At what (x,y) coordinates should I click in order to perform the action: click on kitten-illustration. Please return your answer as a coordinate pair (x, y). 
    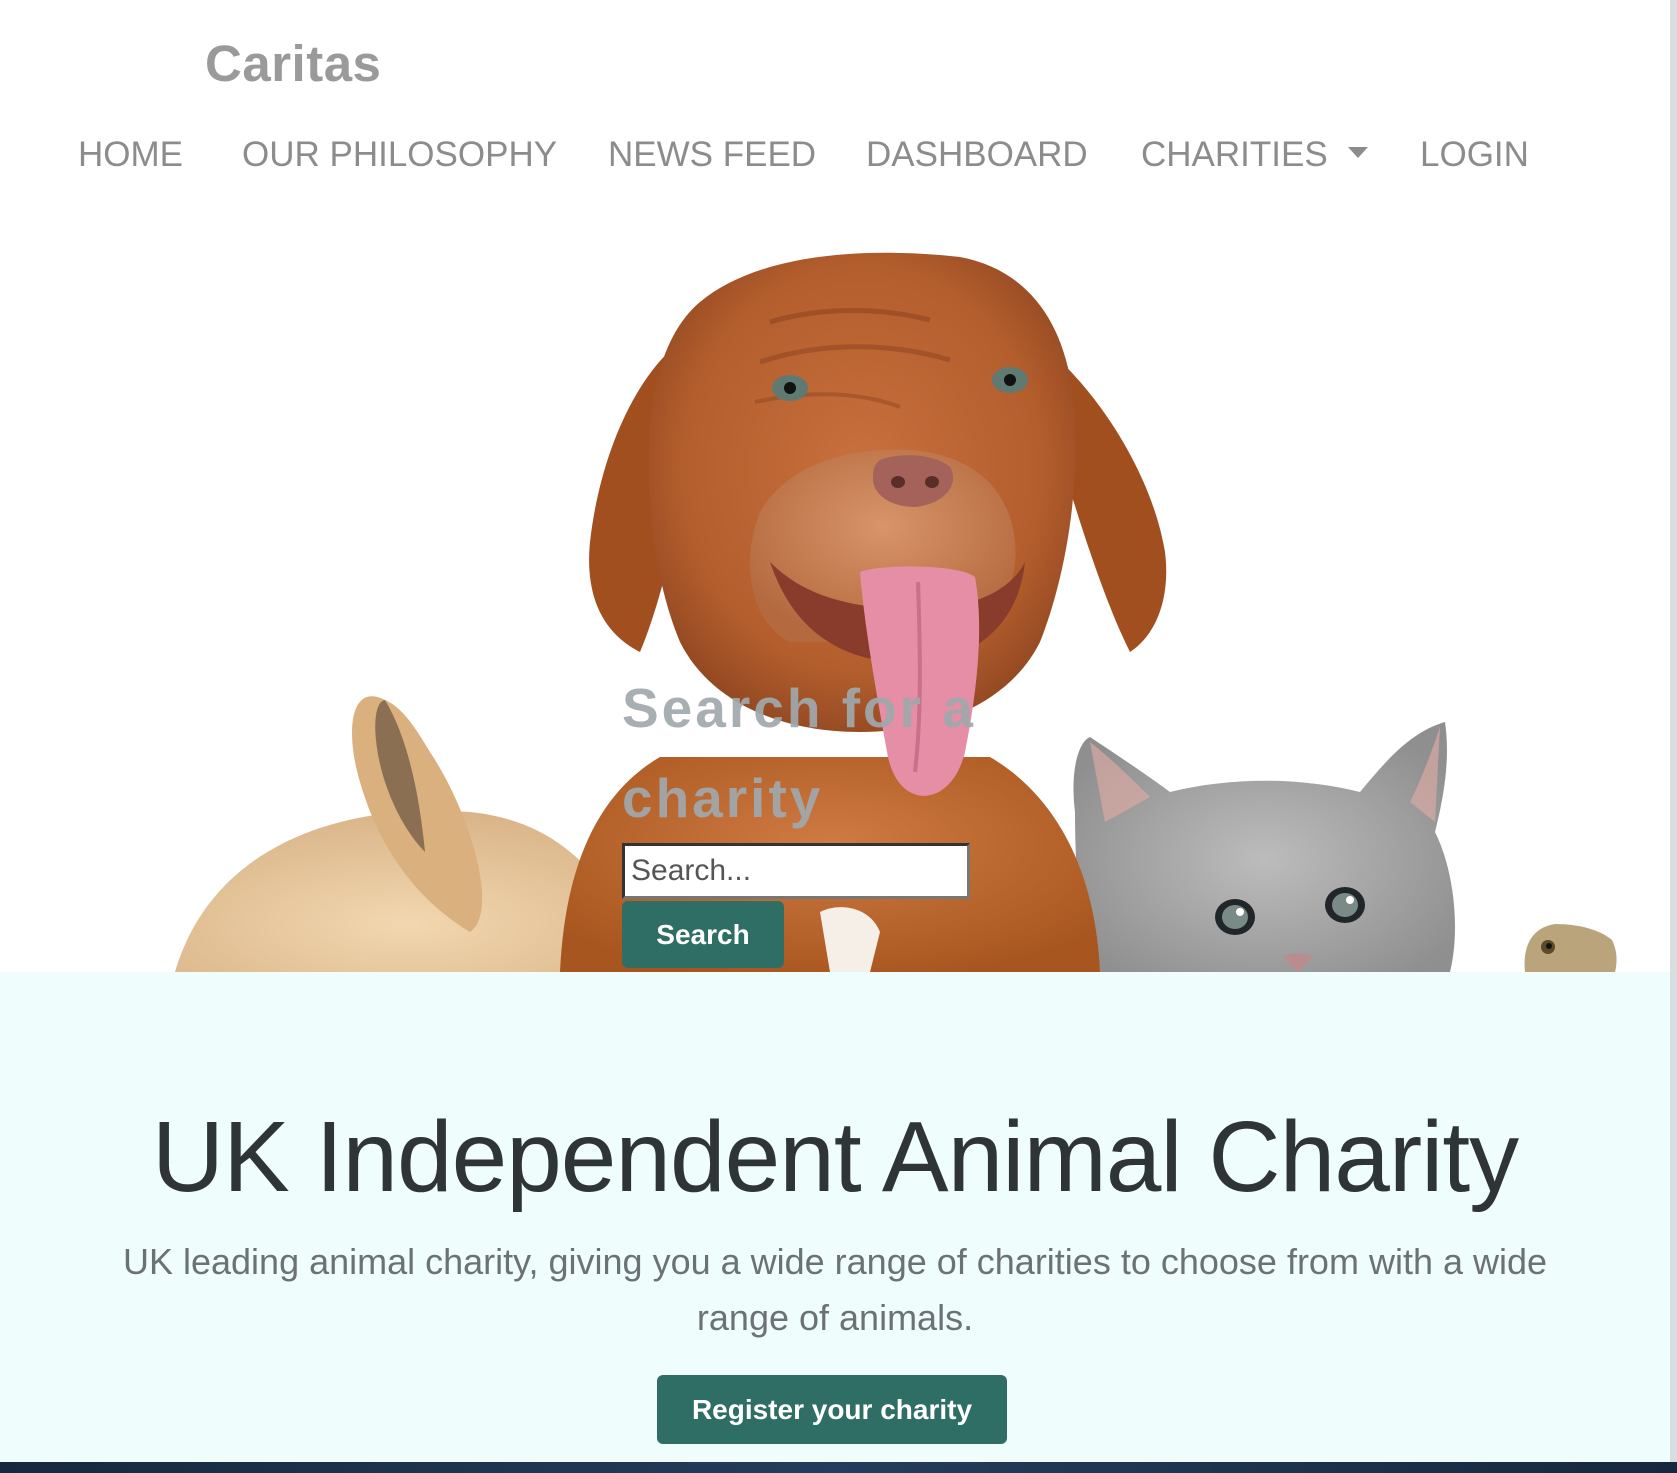
    Looking at the image, I should click on (1264, 847).